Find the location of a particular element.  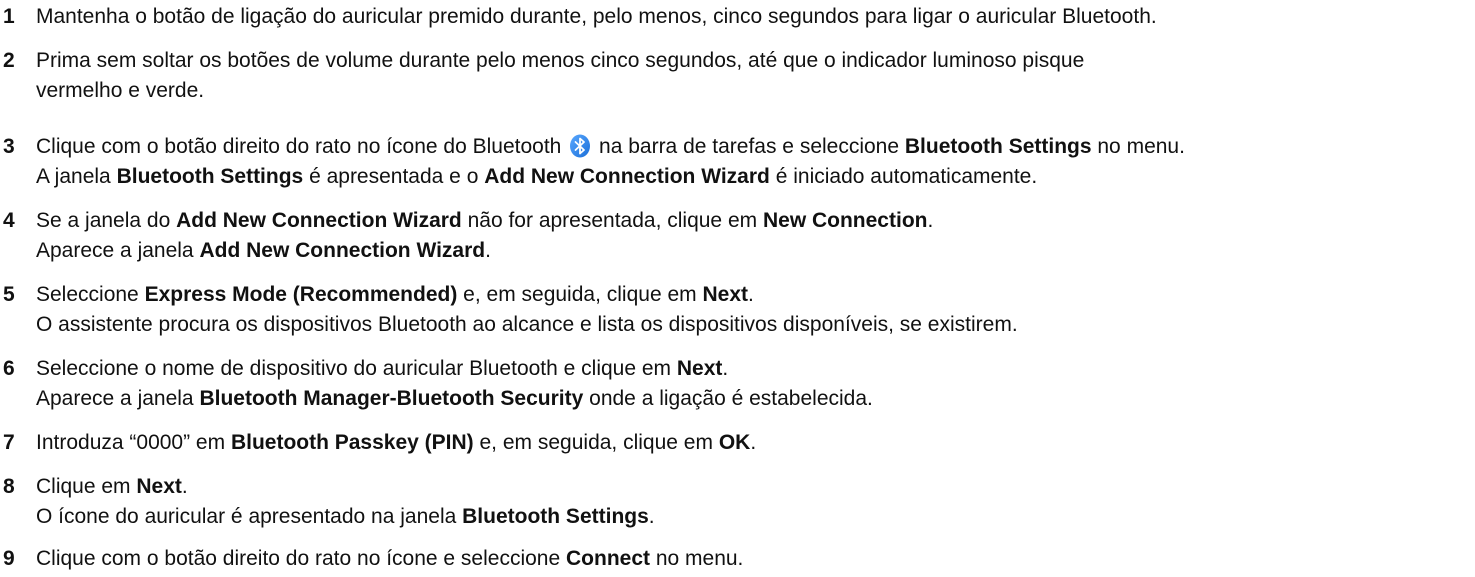

step-text-run: Se a janela do is located at coordinates (106, 220).